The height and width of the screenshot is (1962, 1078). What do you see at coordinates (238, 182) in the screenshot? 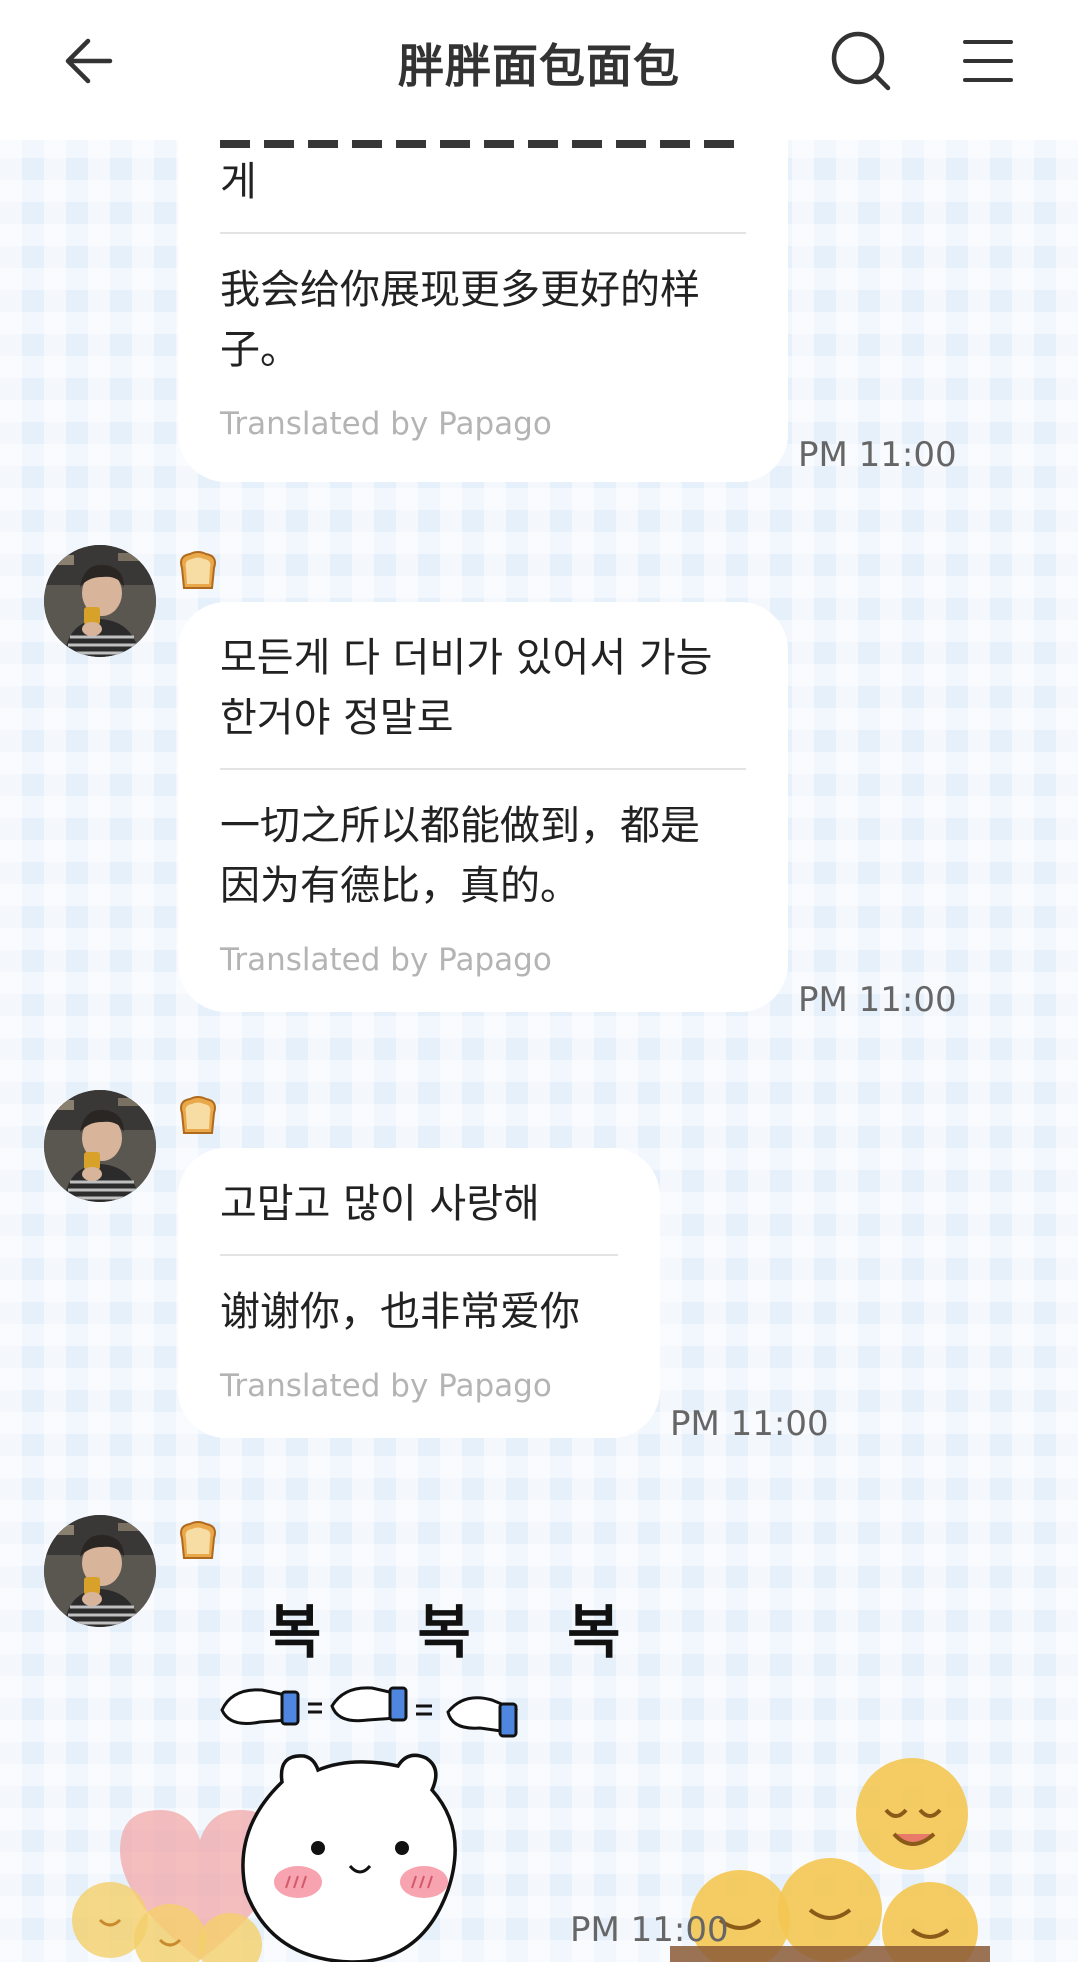
I see `message-original-text-tail: 게` at bounding box center [238, 182].